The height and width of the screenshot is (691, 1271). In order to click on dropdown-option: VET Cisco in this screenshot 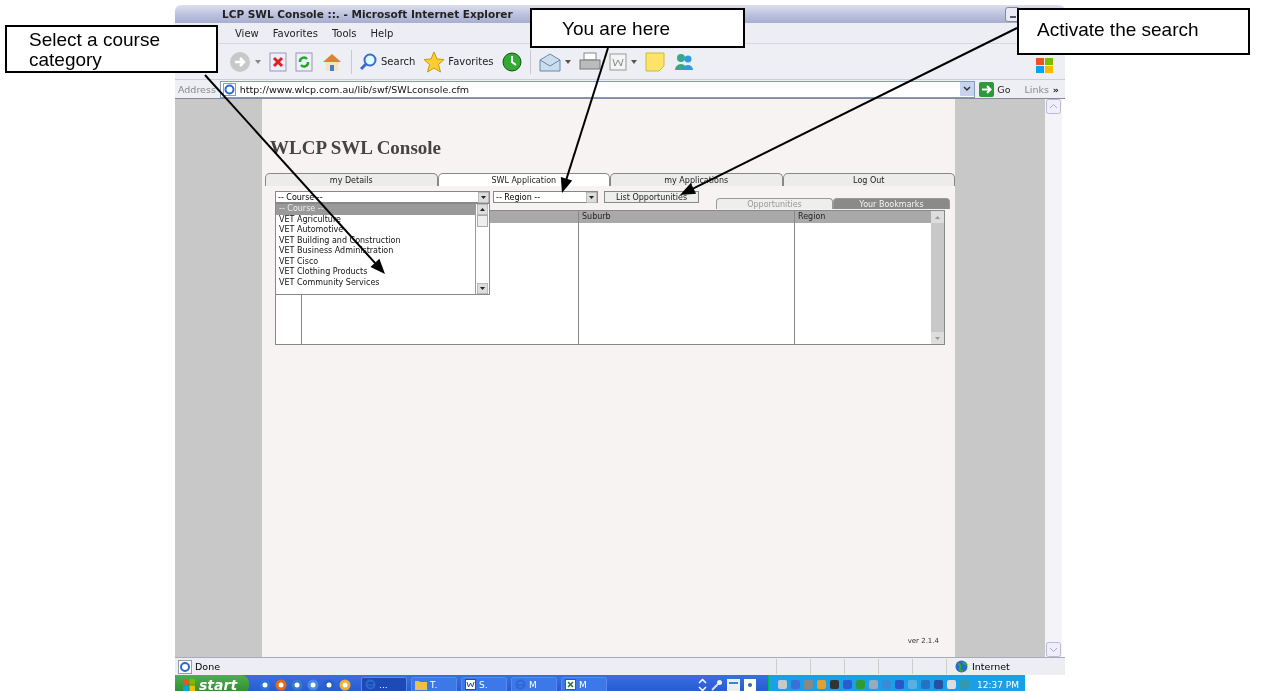, I will do `click(375, 261)`.